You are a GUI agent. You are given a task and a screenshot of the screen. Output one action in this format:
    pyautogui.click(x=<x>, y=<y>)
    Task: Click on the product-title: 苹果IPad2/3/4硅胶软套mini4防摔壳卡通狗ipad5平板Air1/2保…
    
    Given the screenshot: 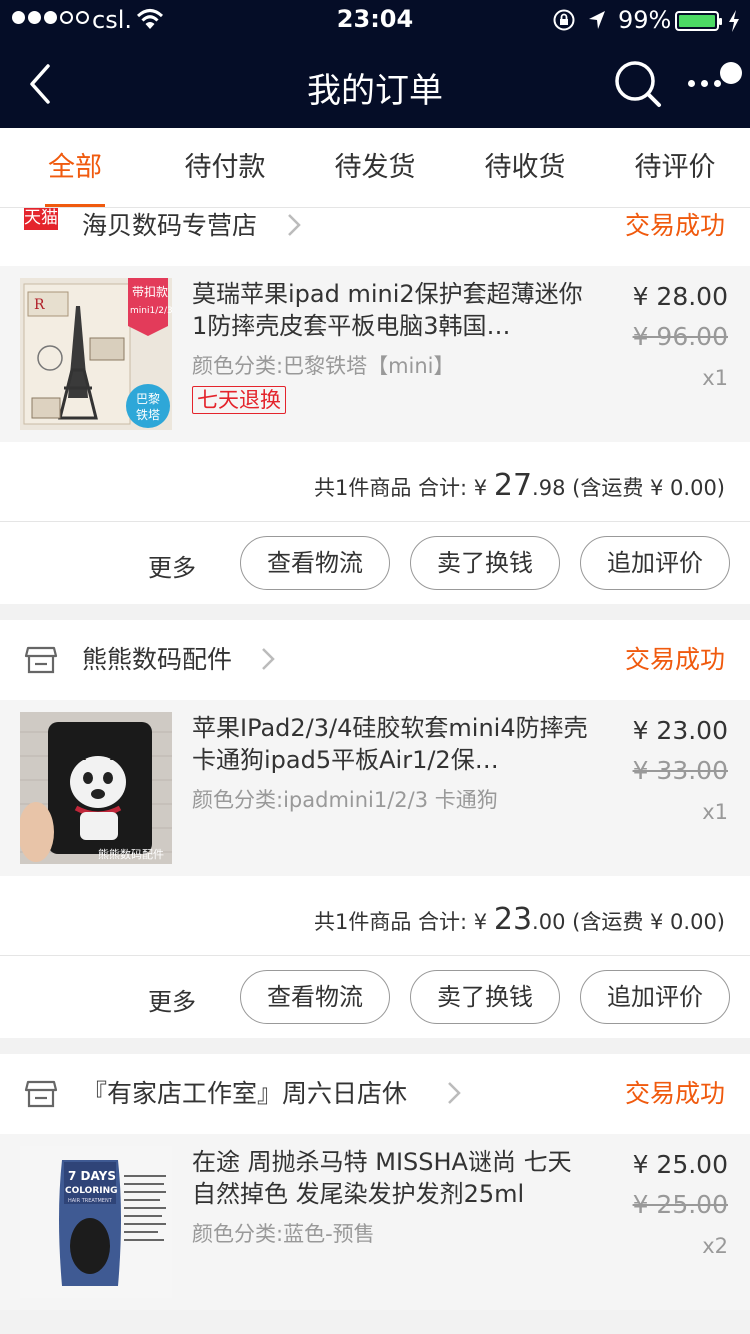 What is the action you would take?
    pyautogui.click(x=392, y=744)
    